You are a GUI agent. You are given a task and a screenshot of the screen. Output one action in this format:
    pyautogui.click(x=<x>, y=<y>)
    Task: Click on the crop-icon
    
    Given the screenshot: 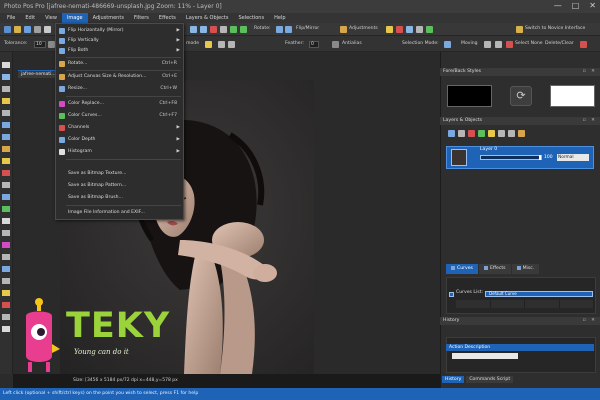 What is the action you would take?
    pyautogui.click(x=213, y=29)
    